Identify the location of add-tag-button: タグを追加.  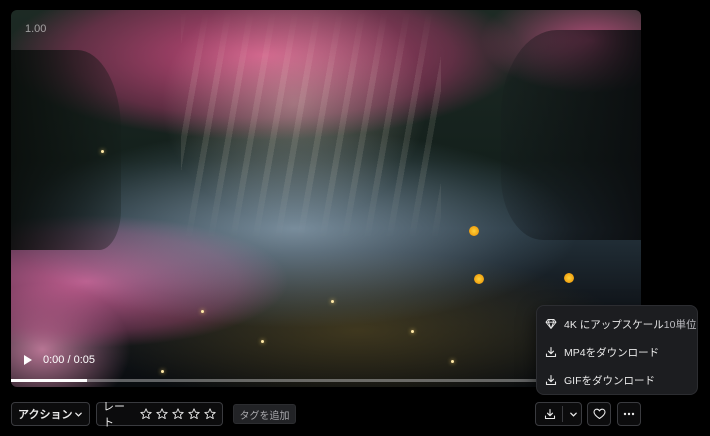
(264, 414).